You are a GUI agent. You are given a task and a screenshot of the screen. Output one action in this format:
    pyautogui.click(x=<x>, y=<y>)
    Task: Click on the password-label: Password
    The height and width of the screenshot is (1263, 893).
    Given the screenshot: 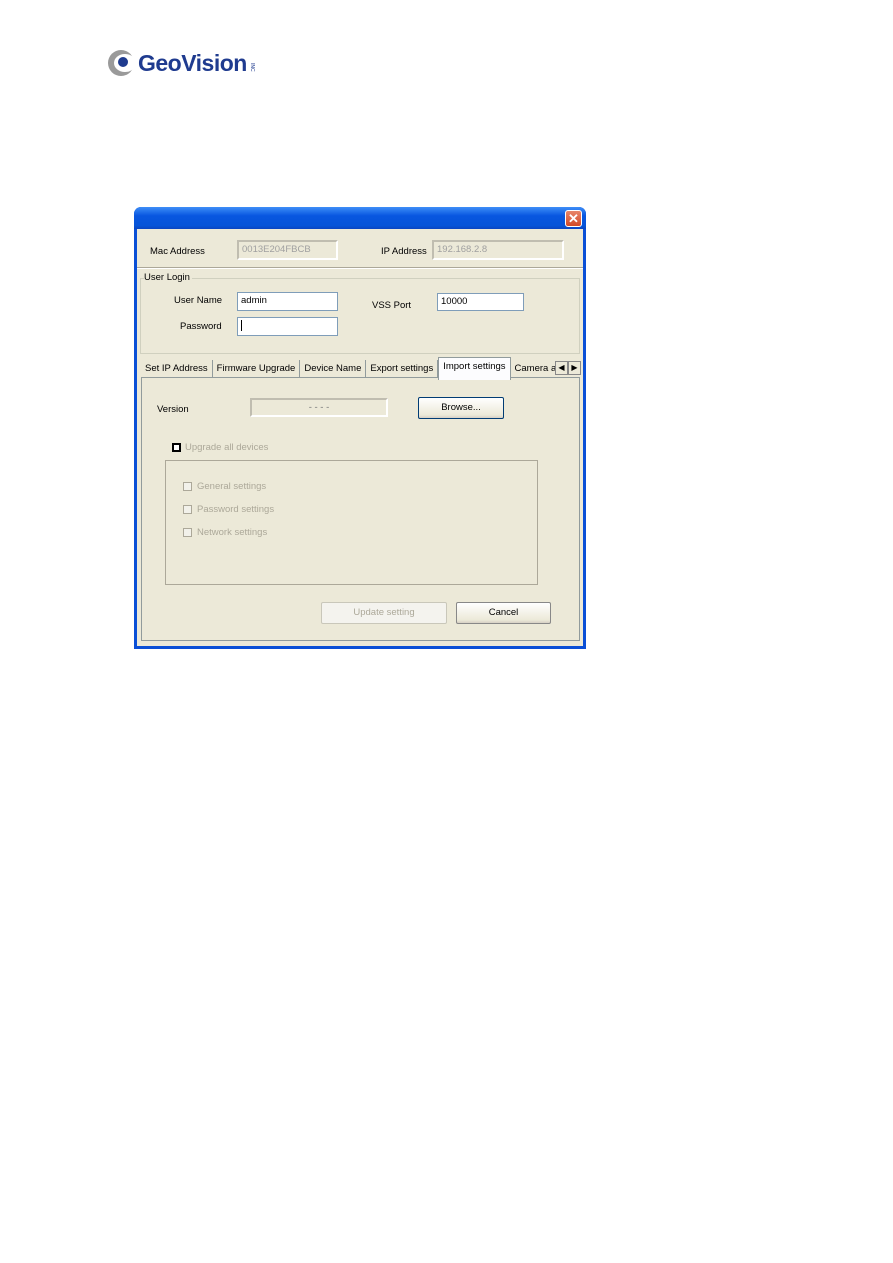 What is the action you would take?
    pyautogui.click(x=201, y=326)
    